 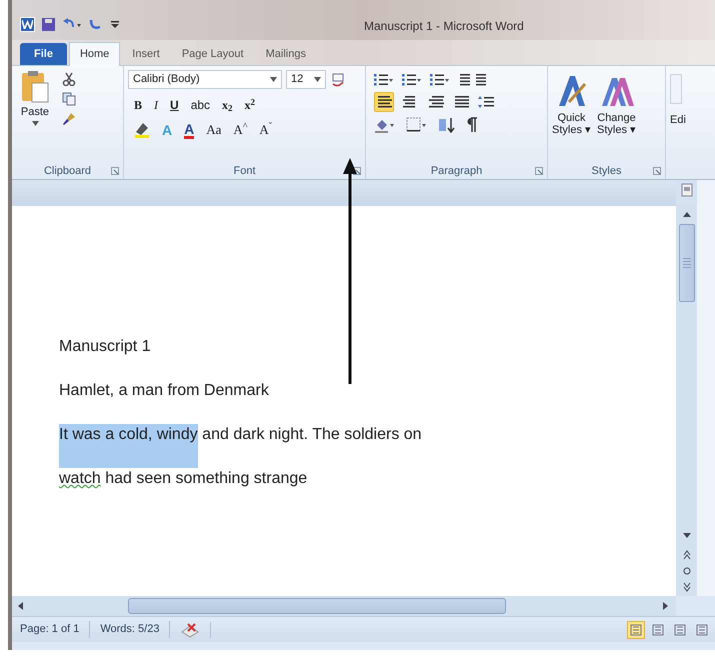 What do you see at coordinates (306, 79) in the screenshot?
I see `font-size-field: 12` at bounding box center [306, 79].